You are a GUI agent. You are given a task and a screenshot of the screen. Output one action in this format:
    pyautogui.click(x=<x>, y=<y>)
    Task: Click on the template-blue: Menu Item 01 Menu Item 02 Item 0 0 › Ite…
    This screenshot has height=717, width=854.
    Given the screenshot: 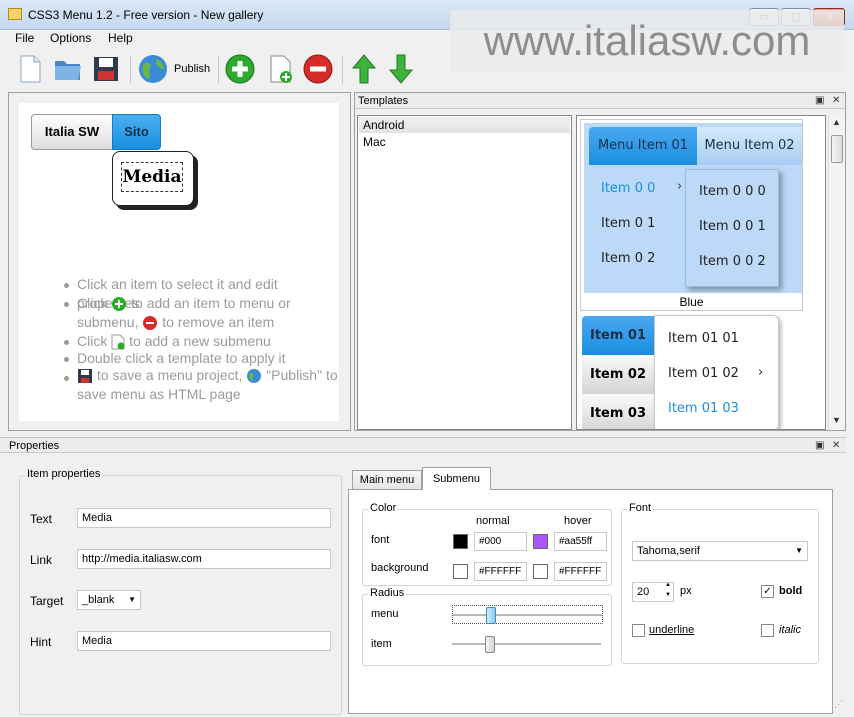 What is the action you would take?
    pyautogui.click(x=691, y=215)
    